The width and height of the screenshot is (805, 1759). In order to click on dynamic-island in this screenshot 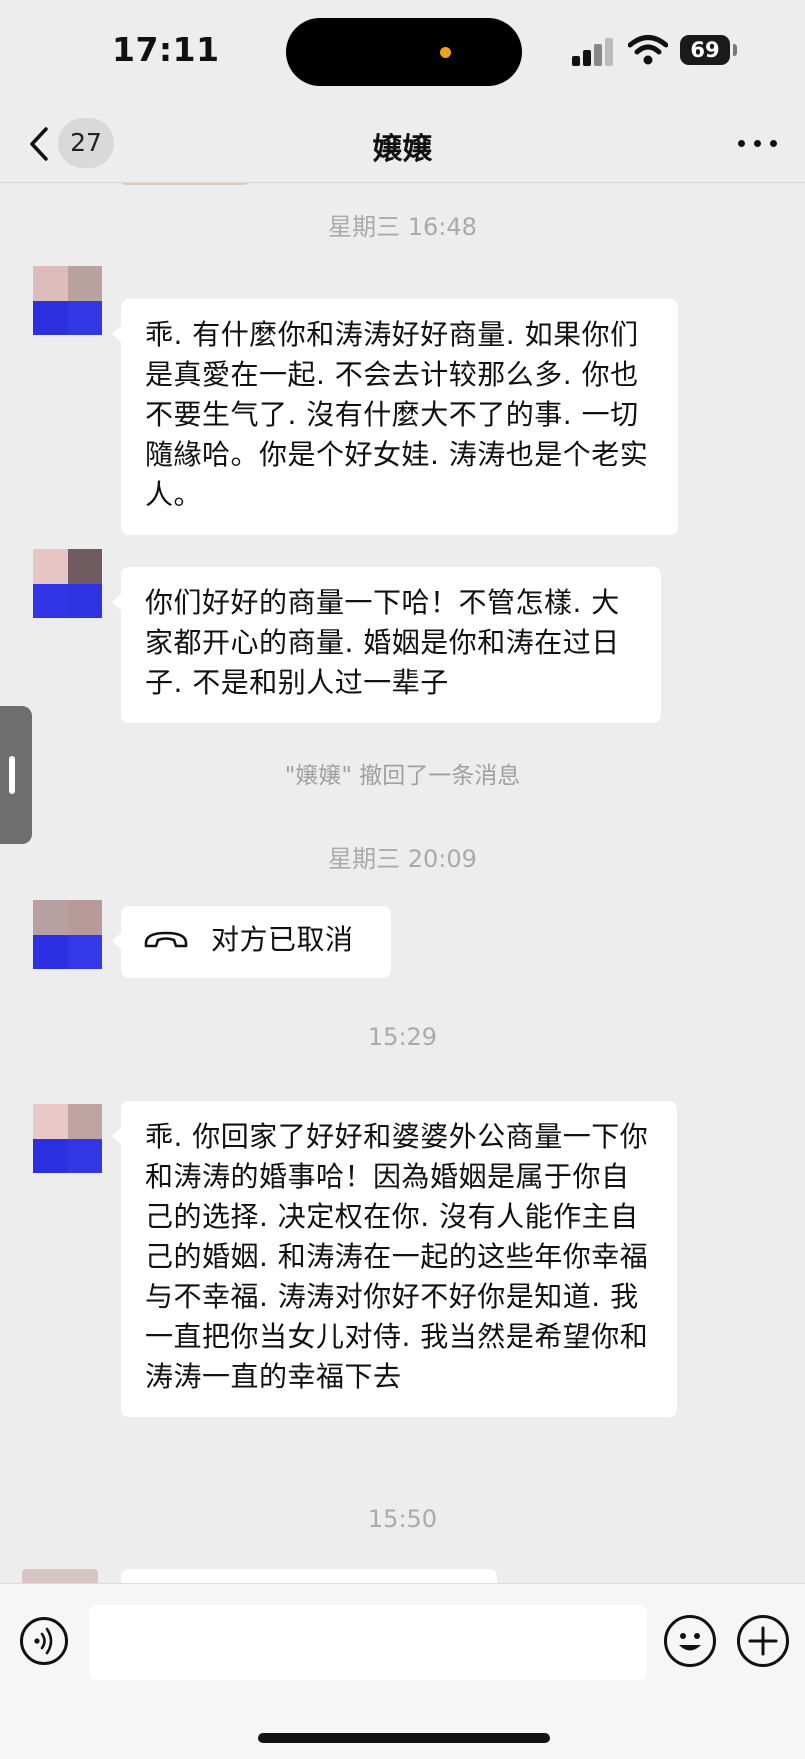, I will do `click(404, 52)`.